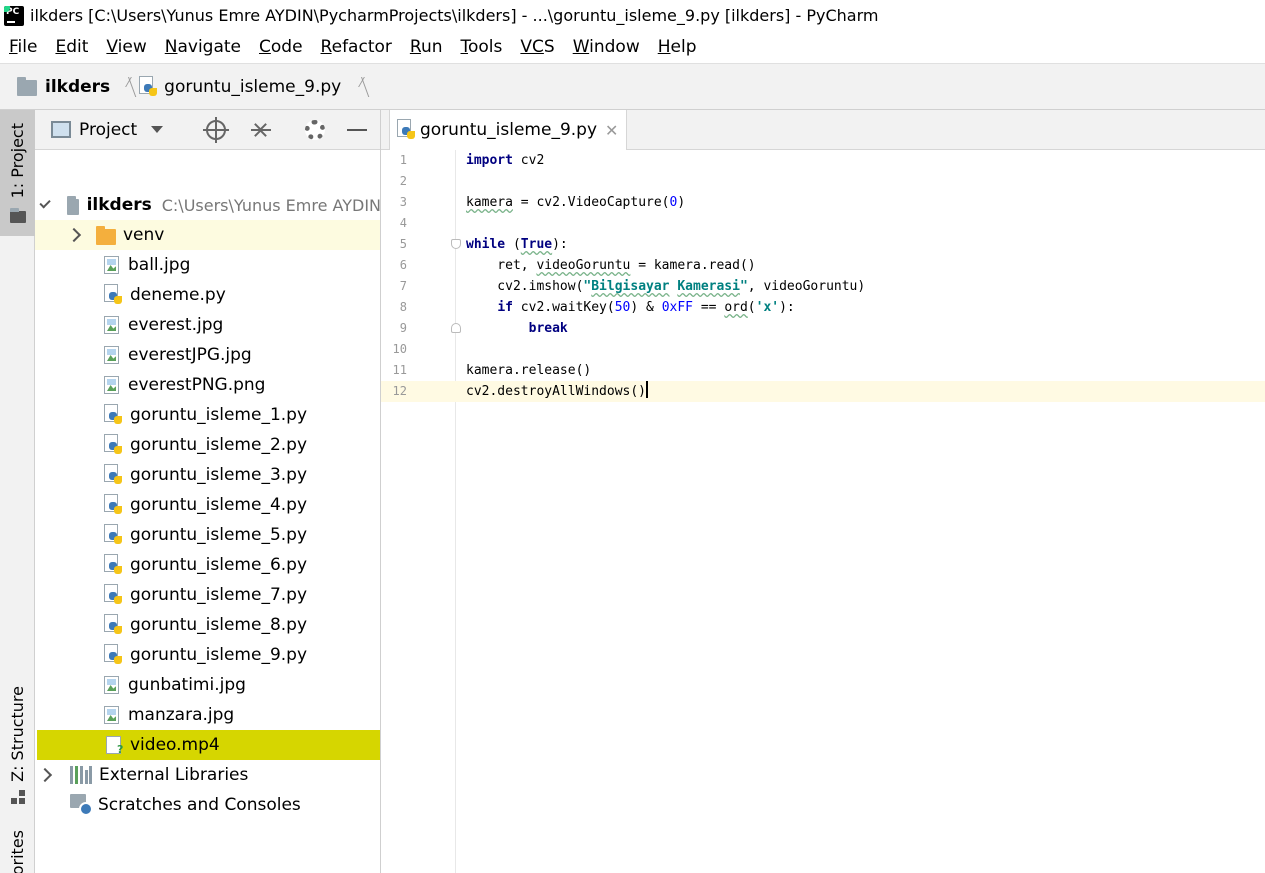  I want to click on line-number: 10, so click(399, 349).